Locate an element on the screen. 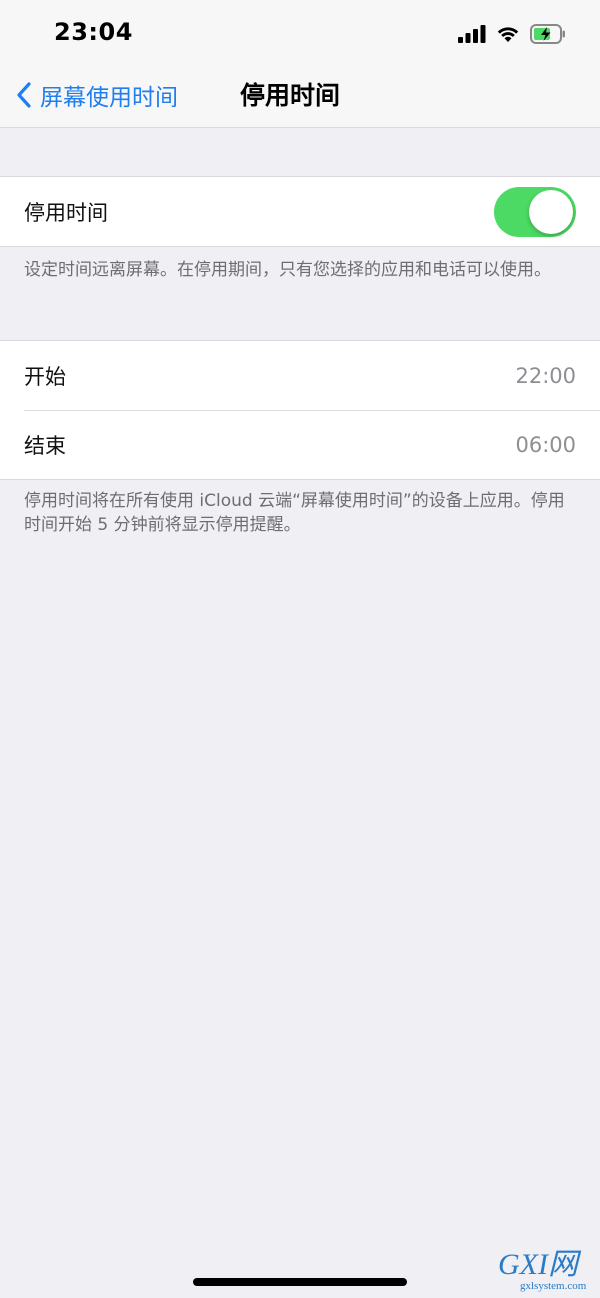  navigation-bar: 屏幕使用时间 停用时间 is located at coordinates (300, 95).